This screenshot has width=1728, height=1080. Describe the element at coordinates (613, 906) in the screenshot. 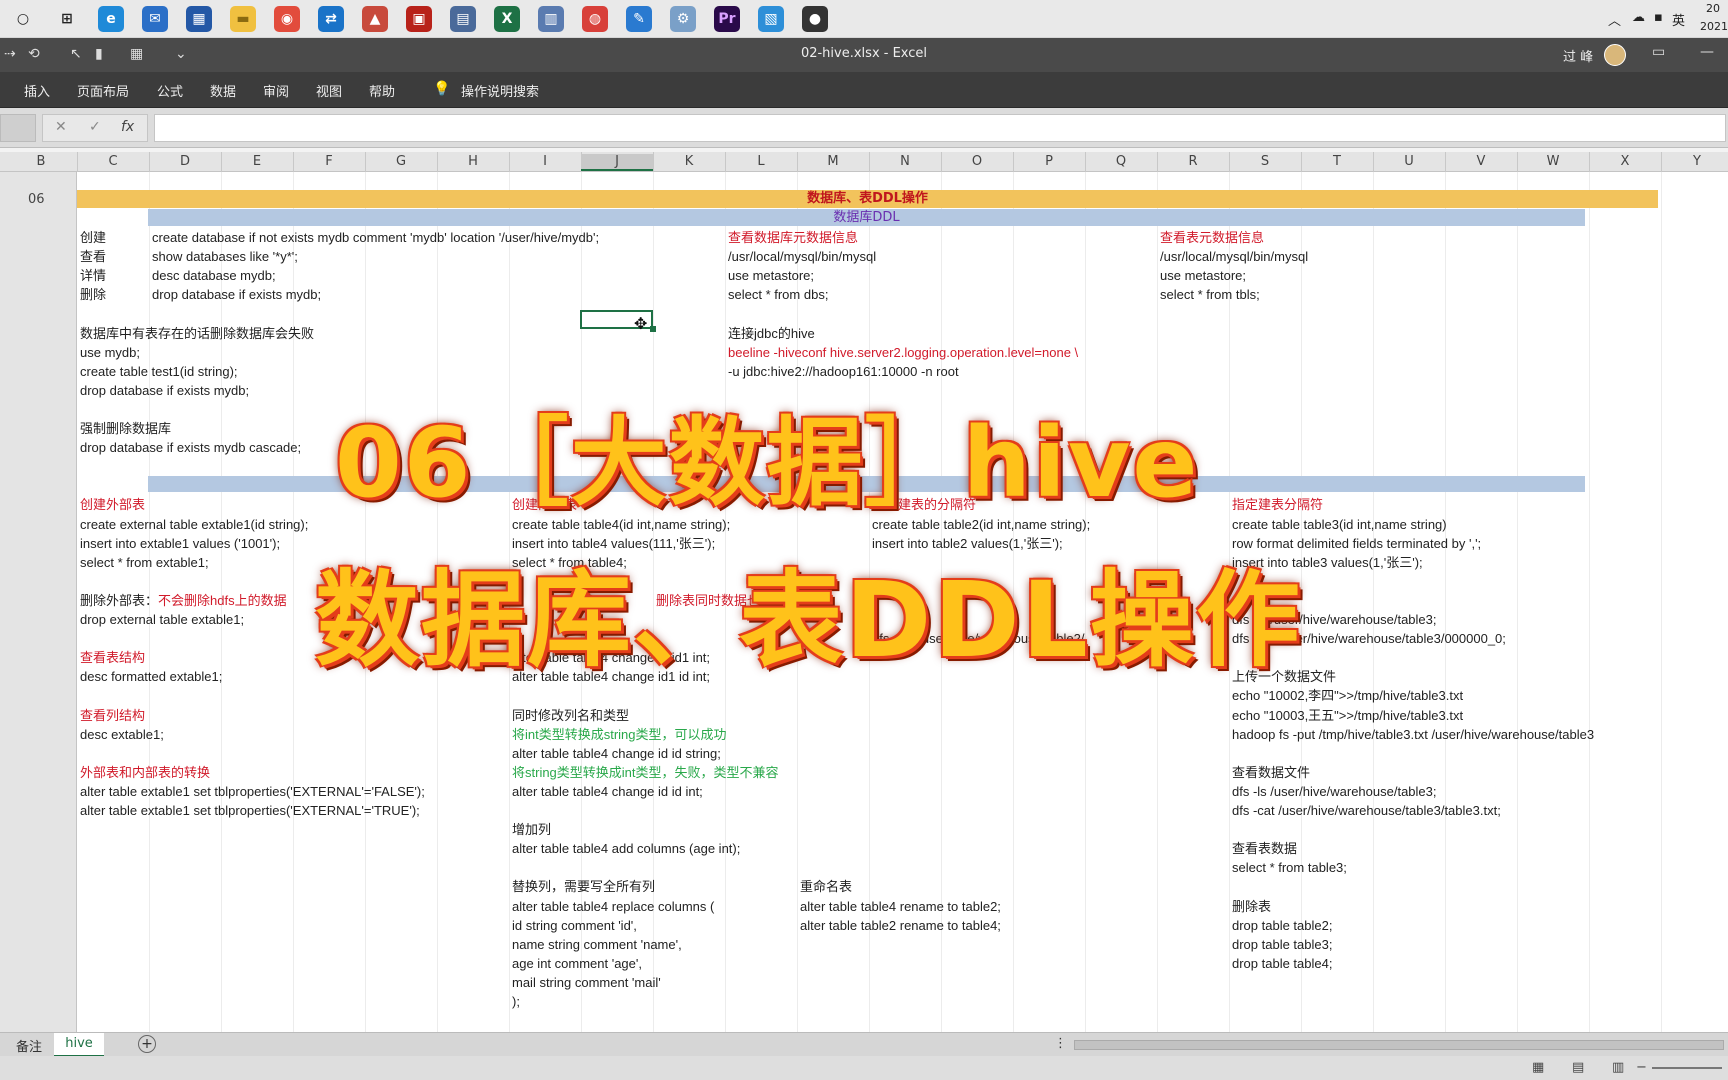

I see `cell-text: alter table table4 replace columns (` at that location.